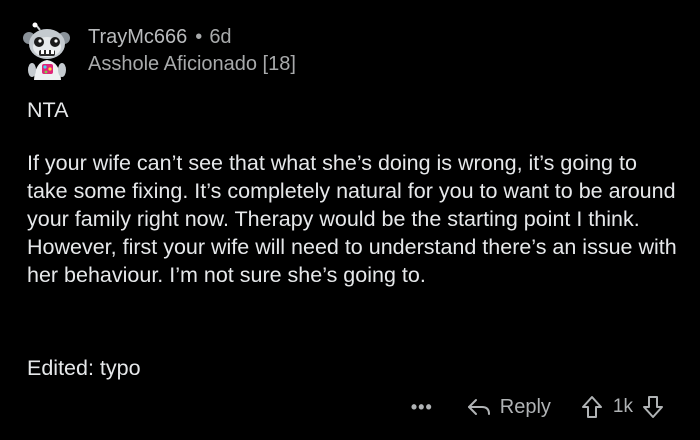 Image resolution: width=700 pixels, height=440 pixels. What do you see at coordinates (192, 64) in the screenshot?
I see `user-flair: Asshole Aficionado [18]` at bounding box center [192, 64].